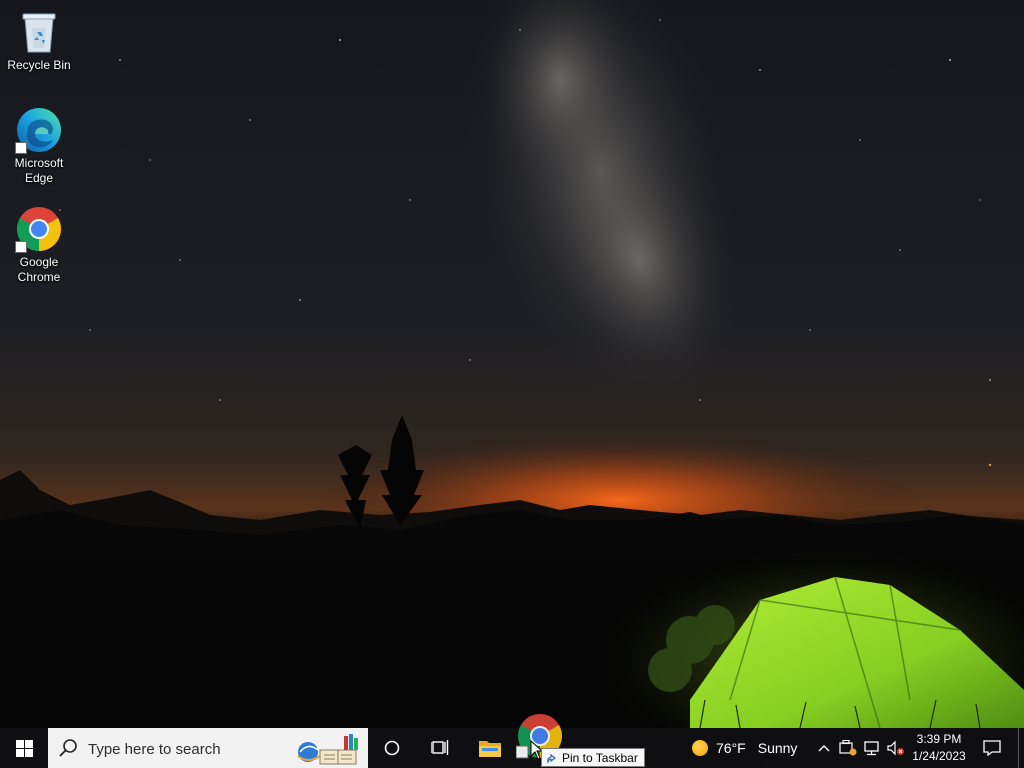 Image resolution: width=1024 pixels, height=768 pixels. I want to click on desktop-icon-microsoft-edge: Microsoft Edge, so click(39, 146).